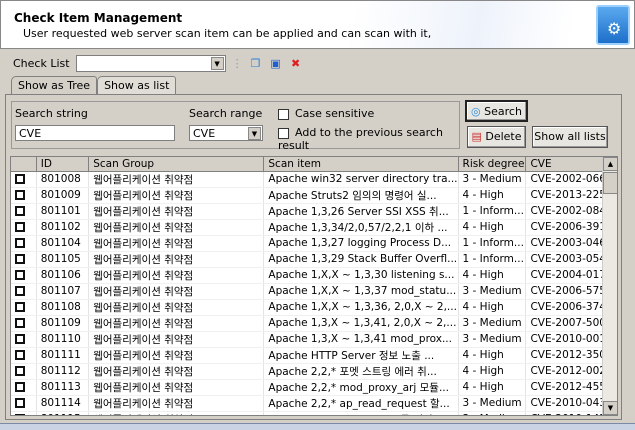 Image resolution: width=635 pixels, height=430 pixels. I want to click on delete-icon: ✖, so click(296, 64).